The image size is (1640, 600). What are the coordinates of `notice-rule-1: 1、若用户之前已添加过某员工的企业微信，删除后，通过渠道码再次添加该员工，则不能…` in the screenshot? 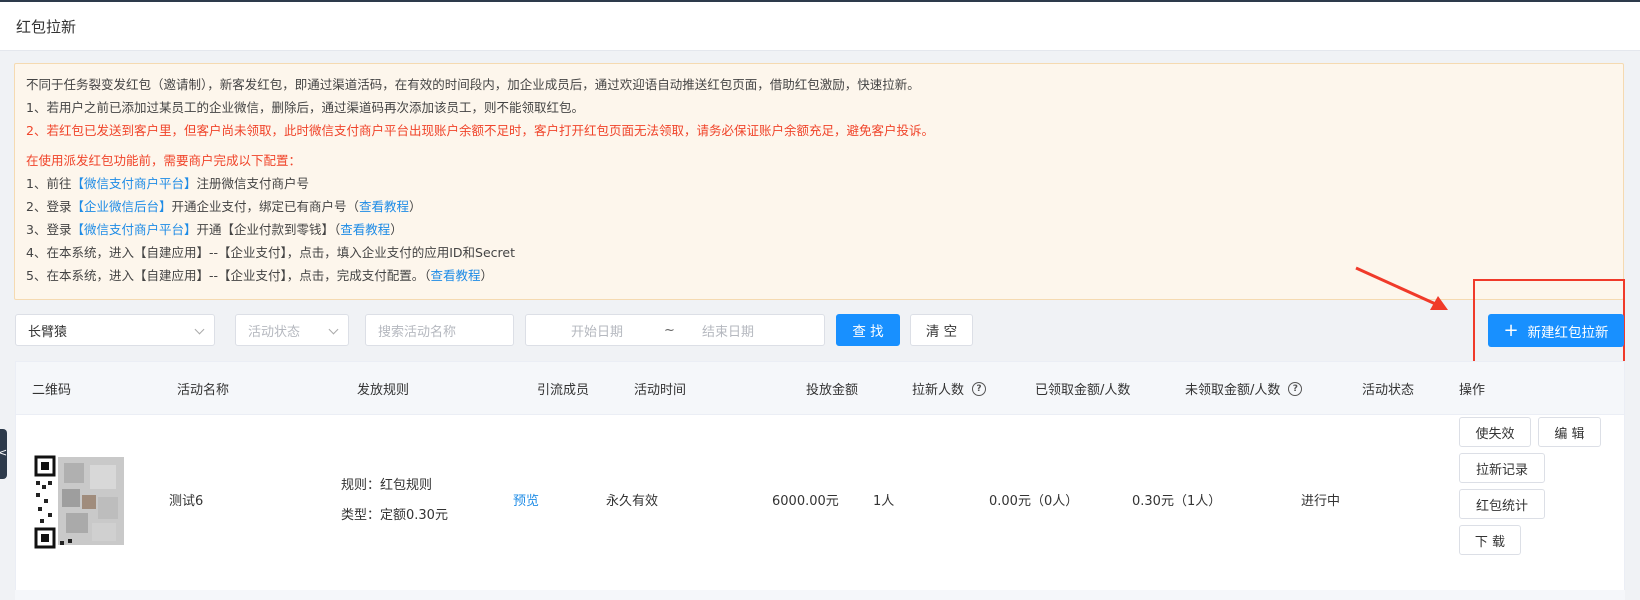 It's located at (305, 107).